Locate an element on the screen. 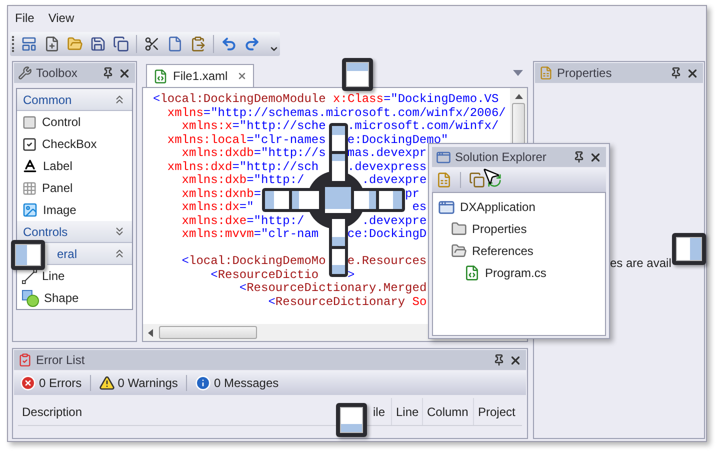  group-header: Controls is located at coordinates (74, 232).